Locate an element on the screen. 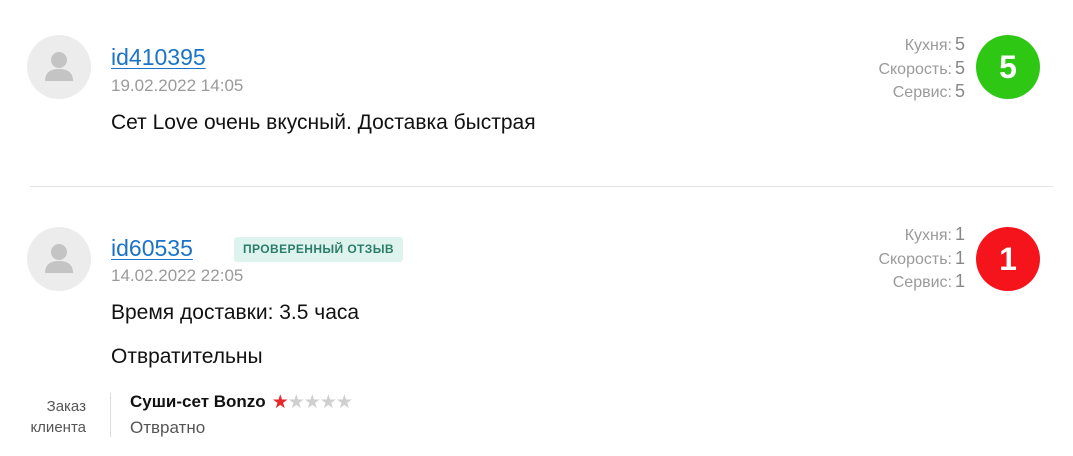 The image size is (1073, 456). order-divider is located at coordinates (110, 415).